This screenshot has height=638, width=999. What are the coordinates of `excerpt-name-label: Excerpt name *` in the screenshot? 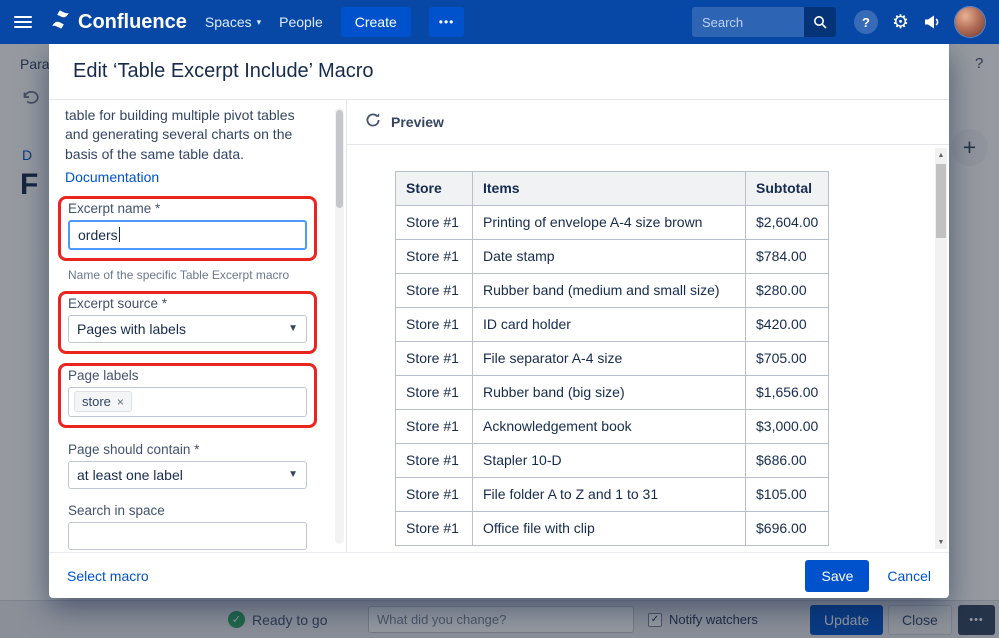 It's located at (114, 208).